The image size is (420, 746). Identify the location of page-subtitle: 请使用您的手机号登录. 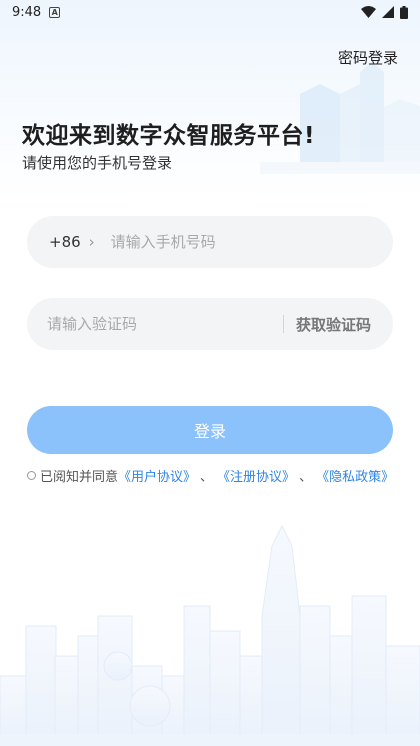
(97, 163).